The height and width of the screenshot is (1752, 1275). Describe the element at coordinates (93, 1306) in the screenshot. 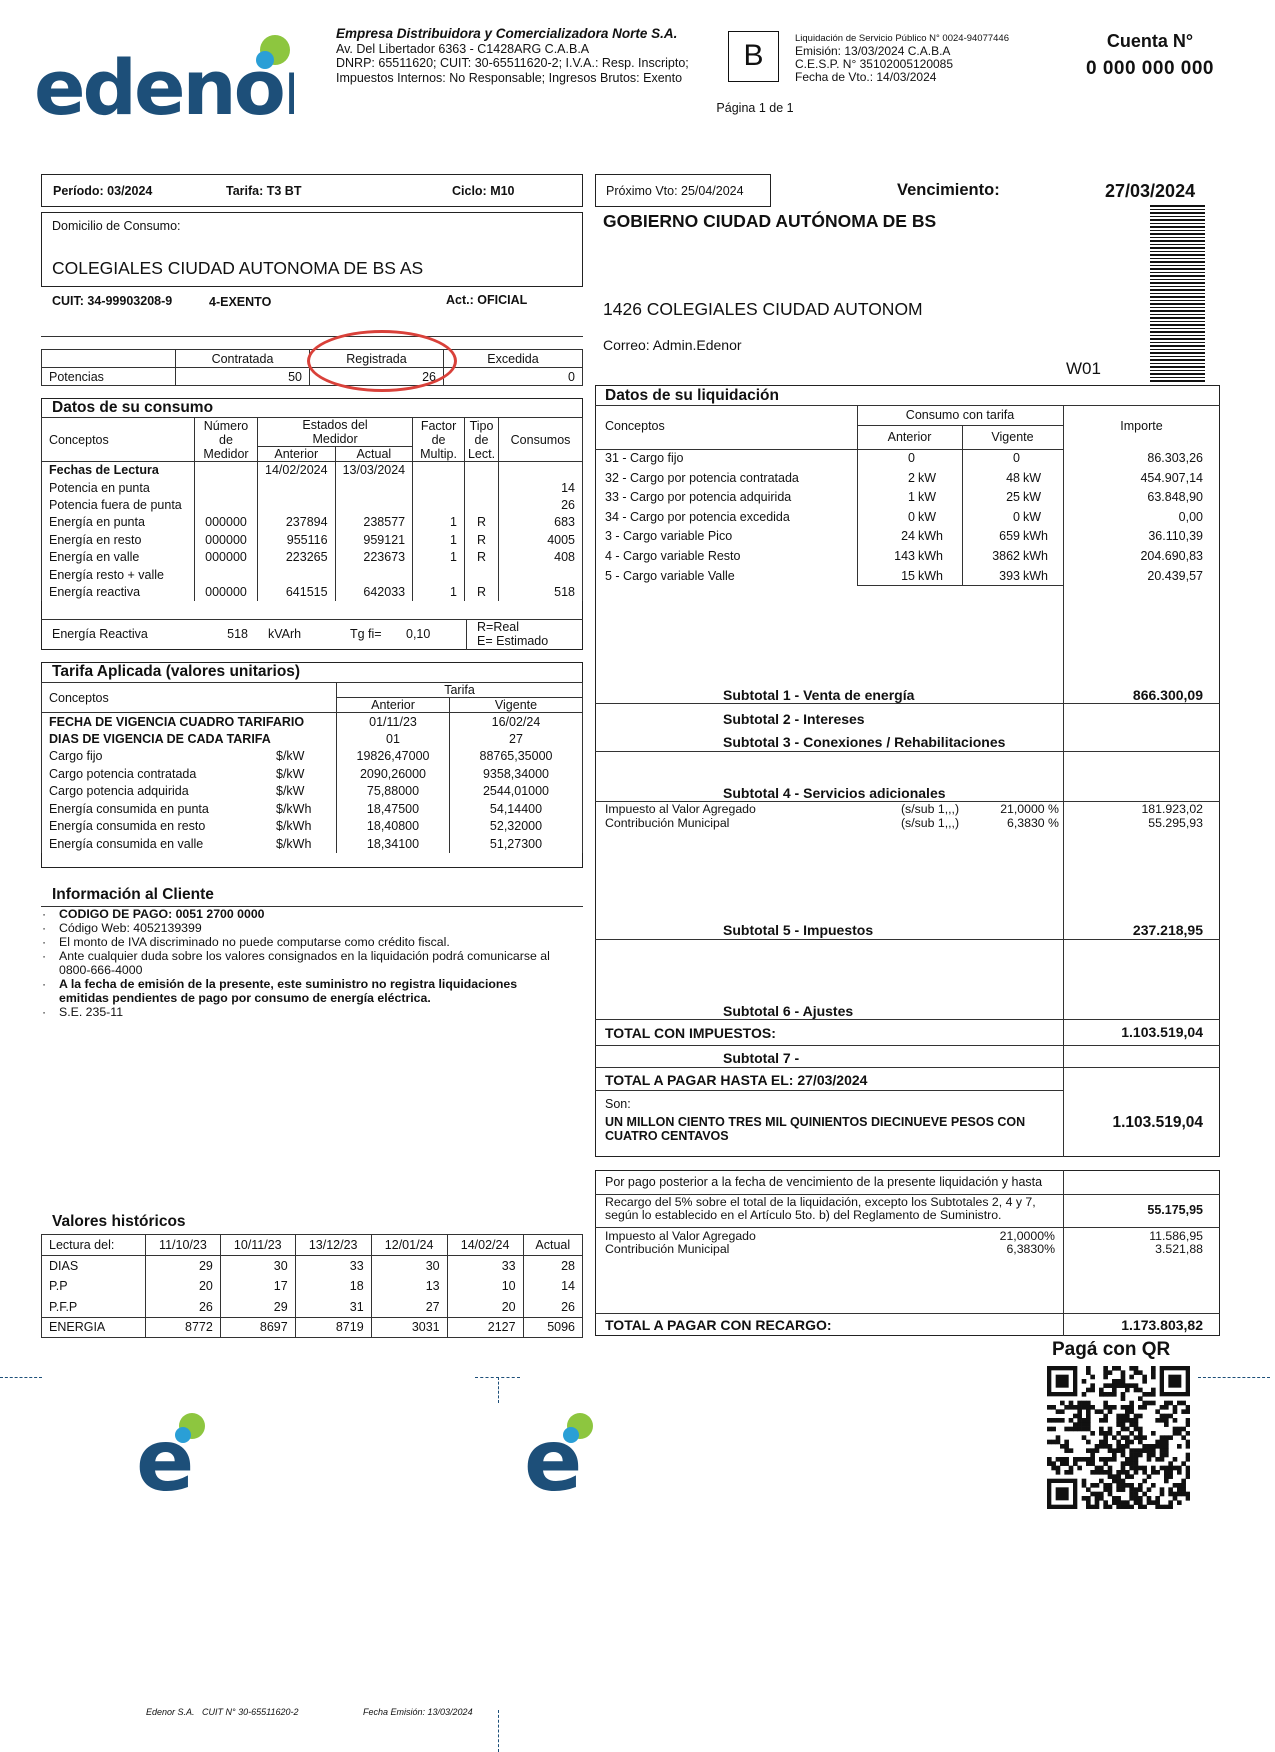

I see `hist-cell: P.F.P` at that location.